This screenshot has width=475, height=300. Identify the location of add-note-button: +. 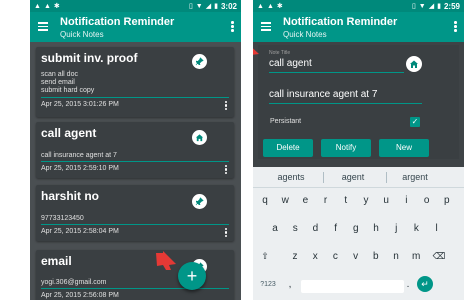
(192, 276).